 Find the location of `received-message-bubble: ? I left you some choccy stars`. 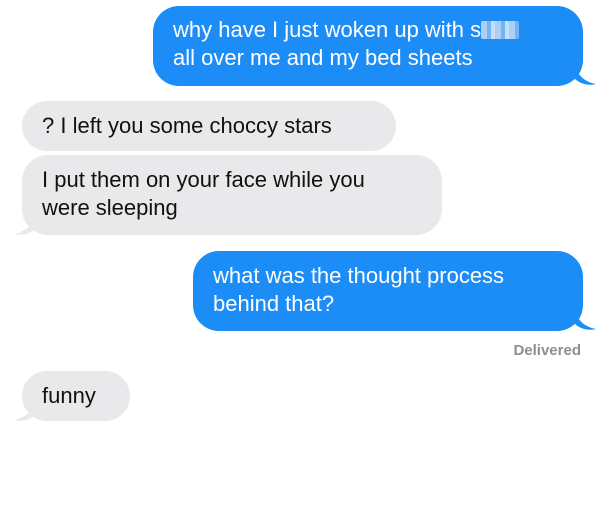

received-message-bubble: ? I left you some choccy stars is located at coordinates (209, 126).